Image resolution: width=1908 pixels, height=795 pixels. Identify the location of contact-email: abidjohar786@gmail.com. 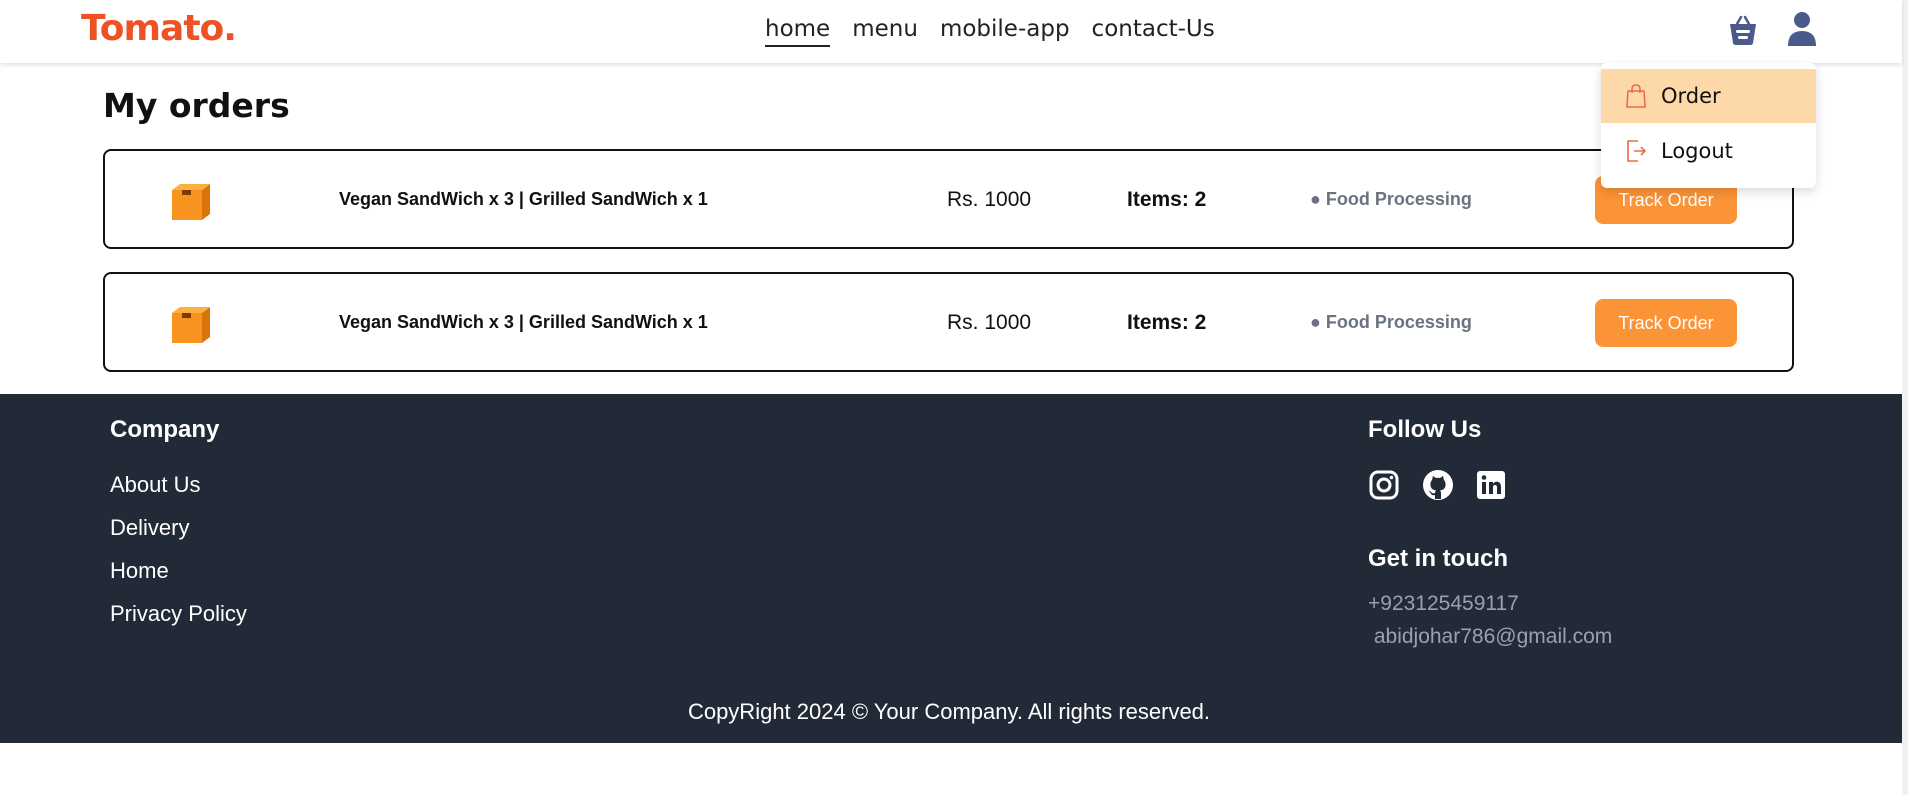
(1490, 637).